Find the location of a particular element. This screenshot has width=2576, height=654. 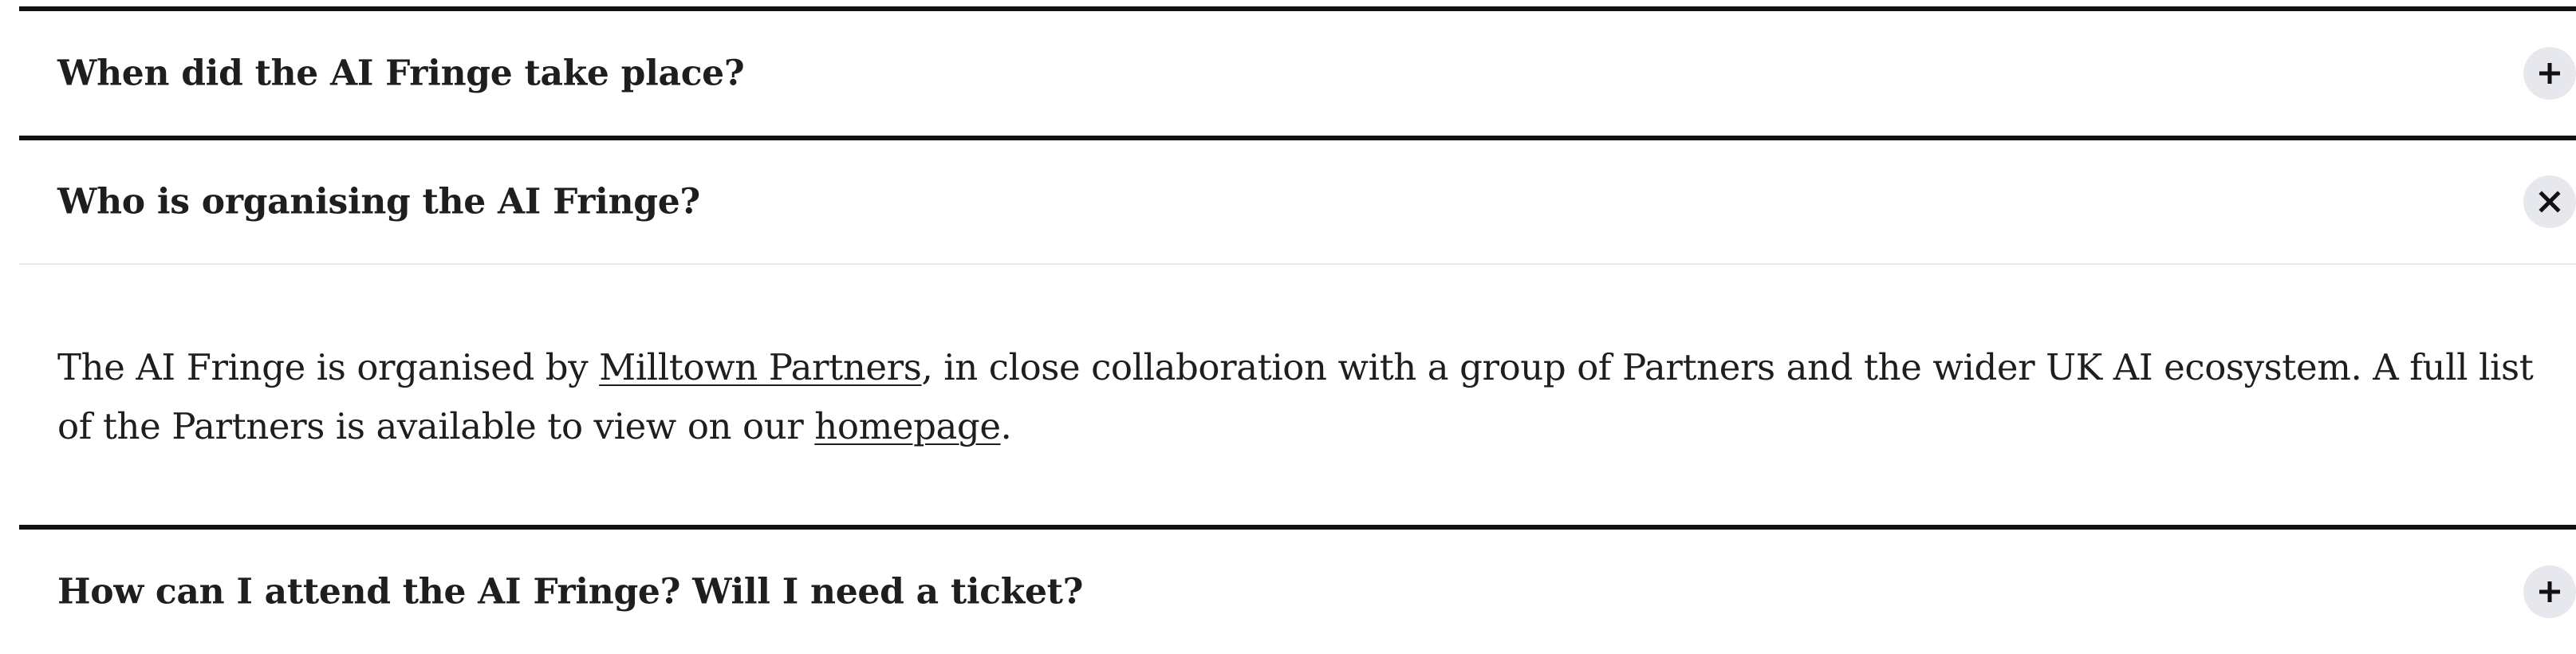

close-icon is located at coordinates (2549, 202).